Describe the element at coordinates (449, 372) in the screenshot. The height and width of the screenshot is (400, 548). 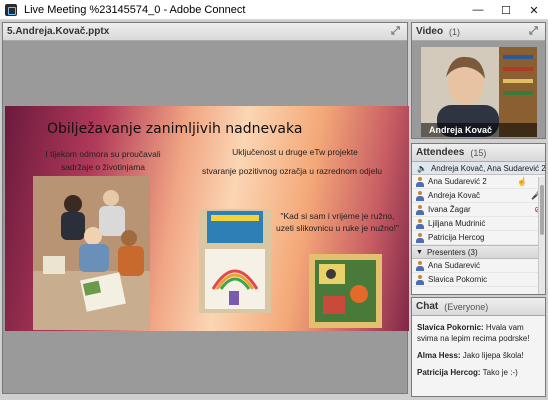
I see `chat-sender: Patricija Hercog:` at that location.